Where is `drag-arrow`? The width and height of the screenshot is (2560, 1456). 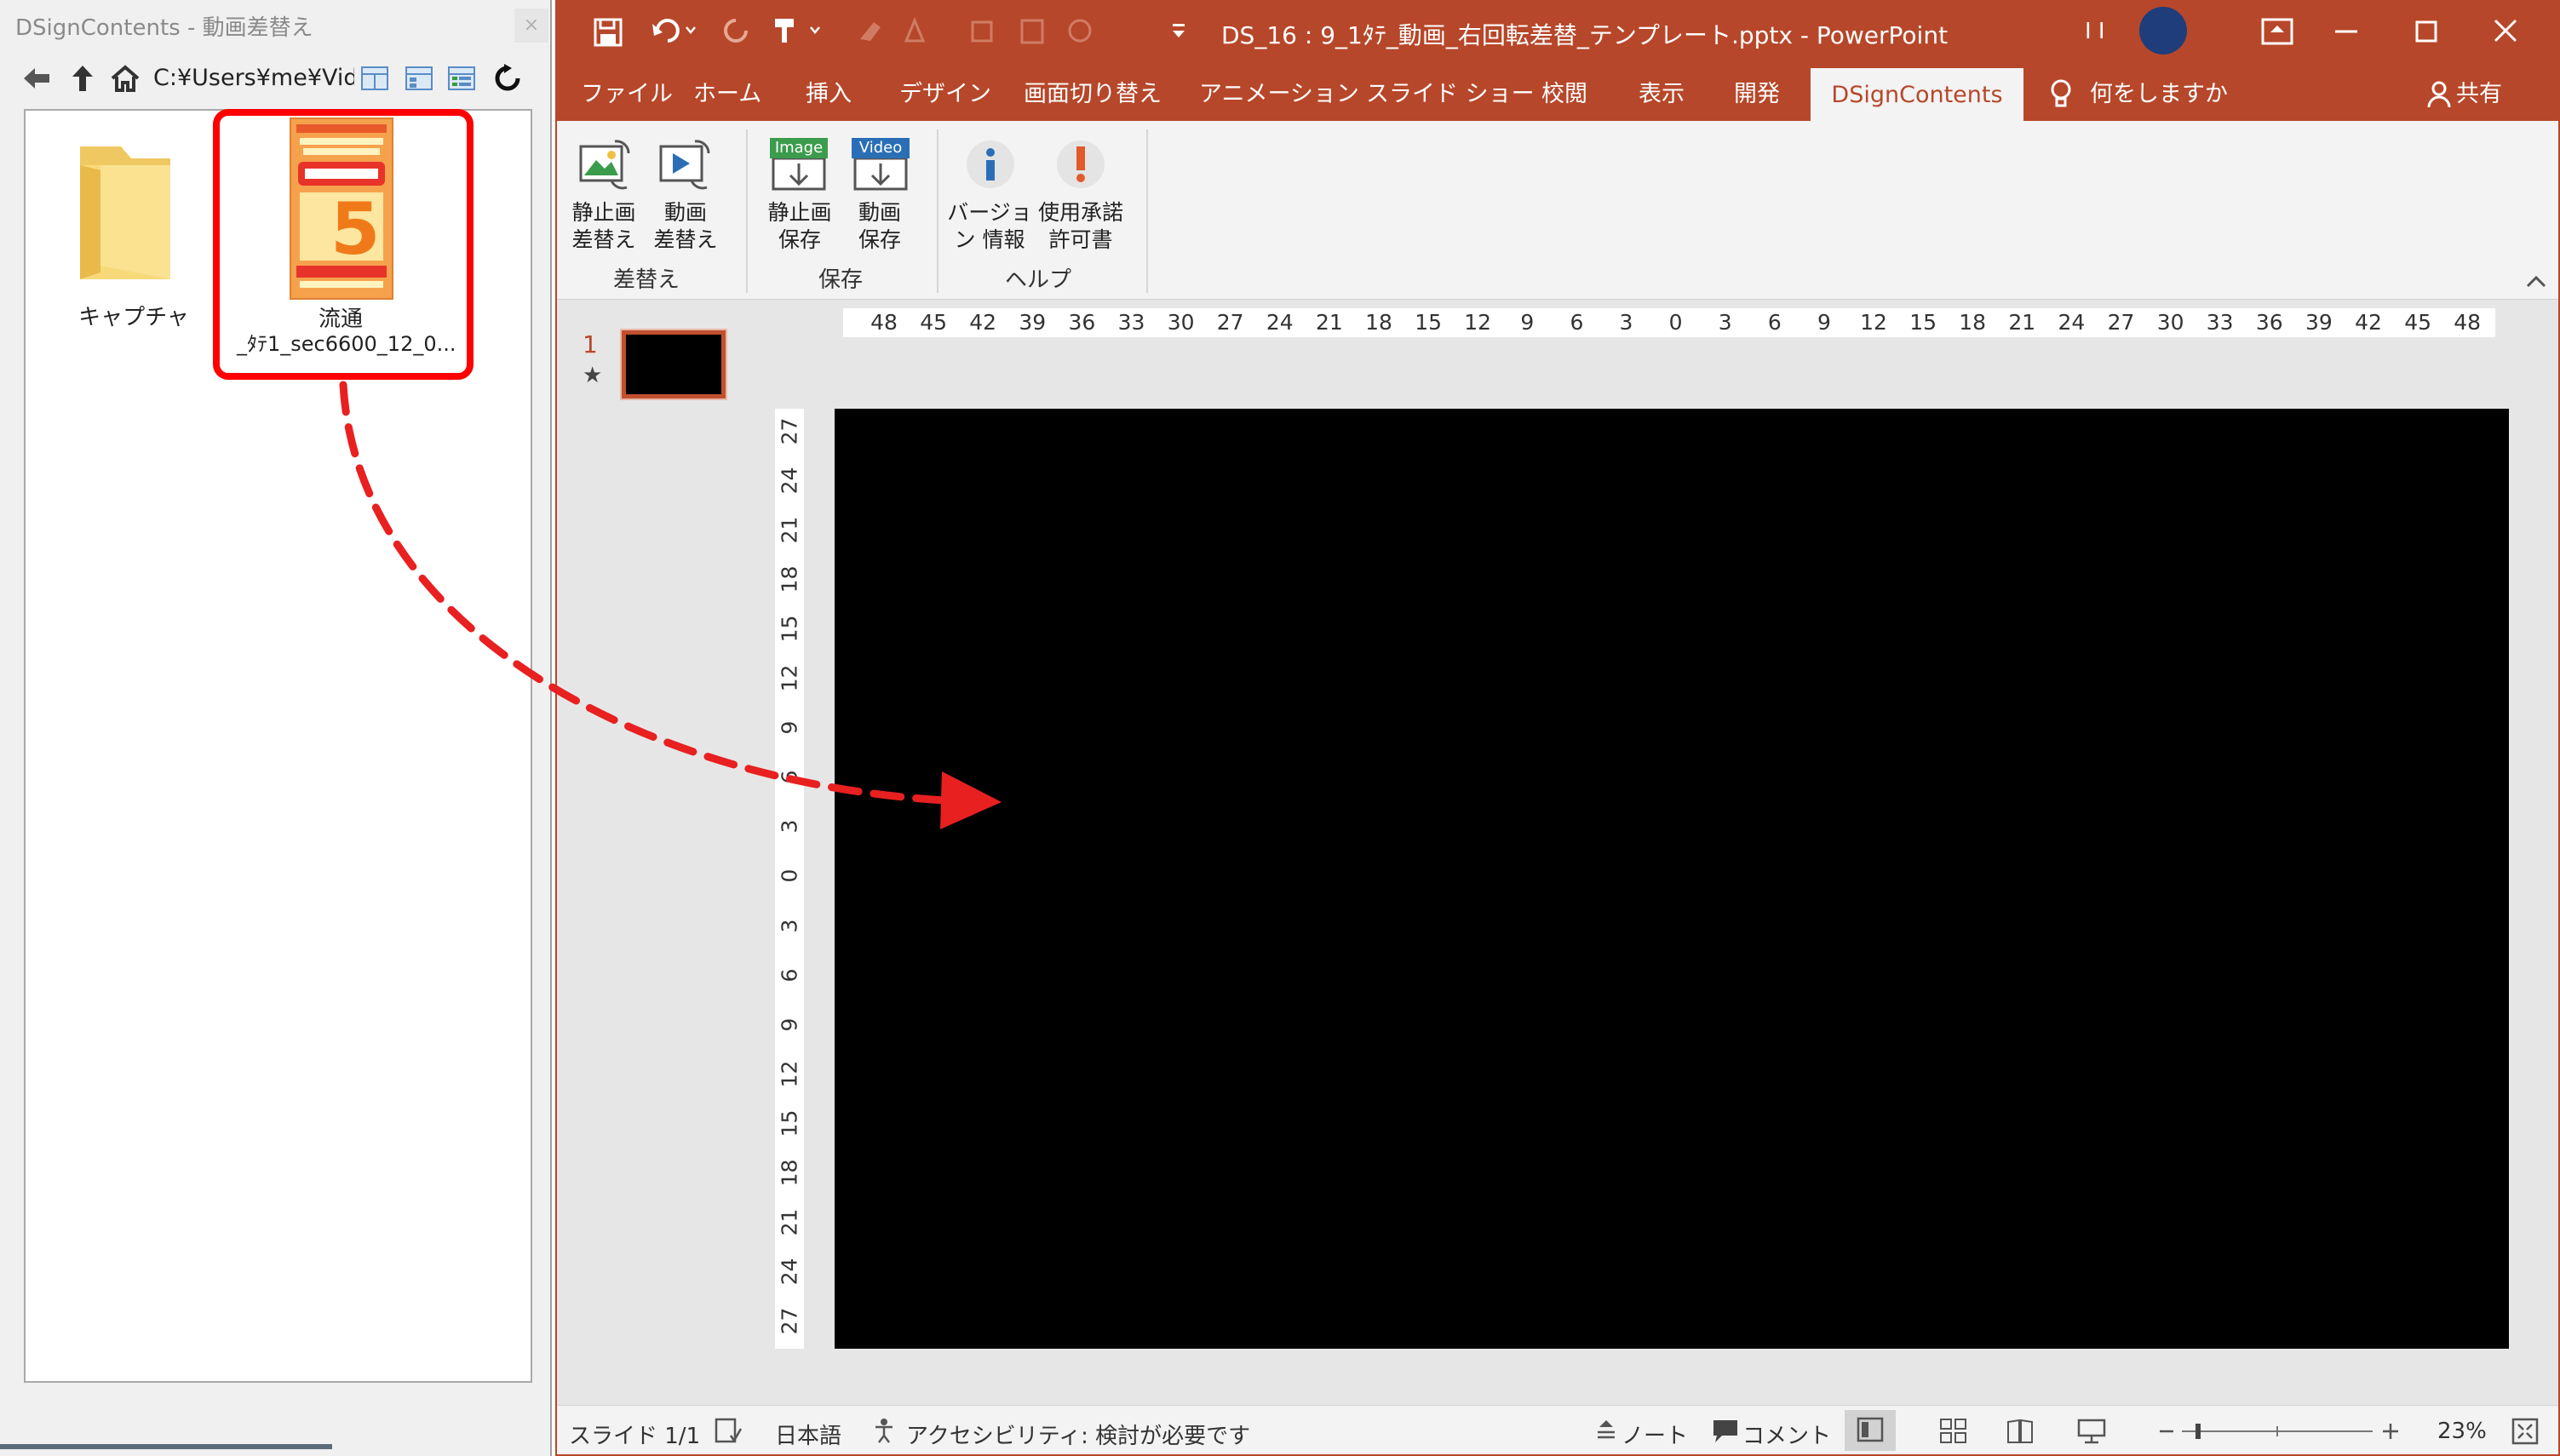
drag-arrow is located at coordinates (670, 605).